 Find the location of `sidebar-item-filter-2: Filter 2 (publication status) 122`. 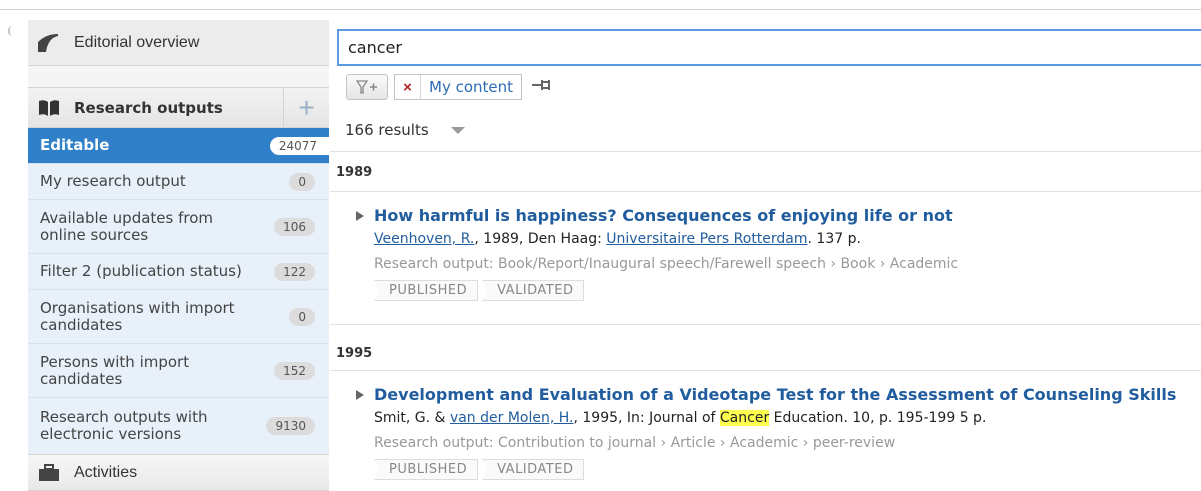

sidebar-item-filter-2: Filter 2 (publication status) 122 is located at coordinates (178, 272).